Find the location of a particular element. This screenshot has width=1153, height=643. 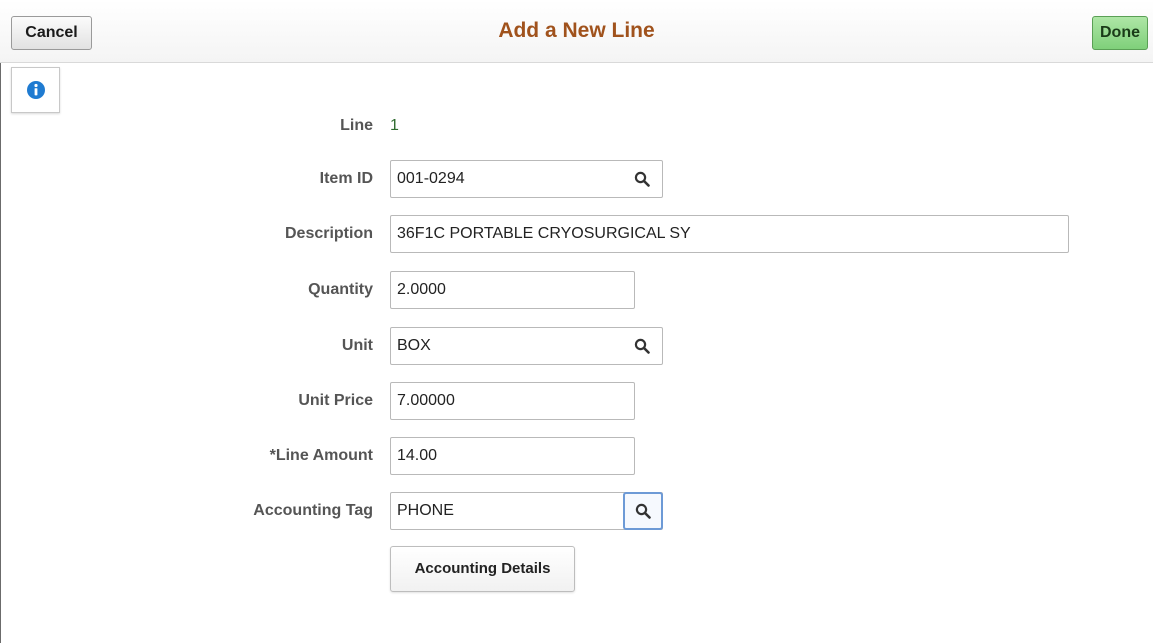

unit-price-input is located at coordinates (507, 401).